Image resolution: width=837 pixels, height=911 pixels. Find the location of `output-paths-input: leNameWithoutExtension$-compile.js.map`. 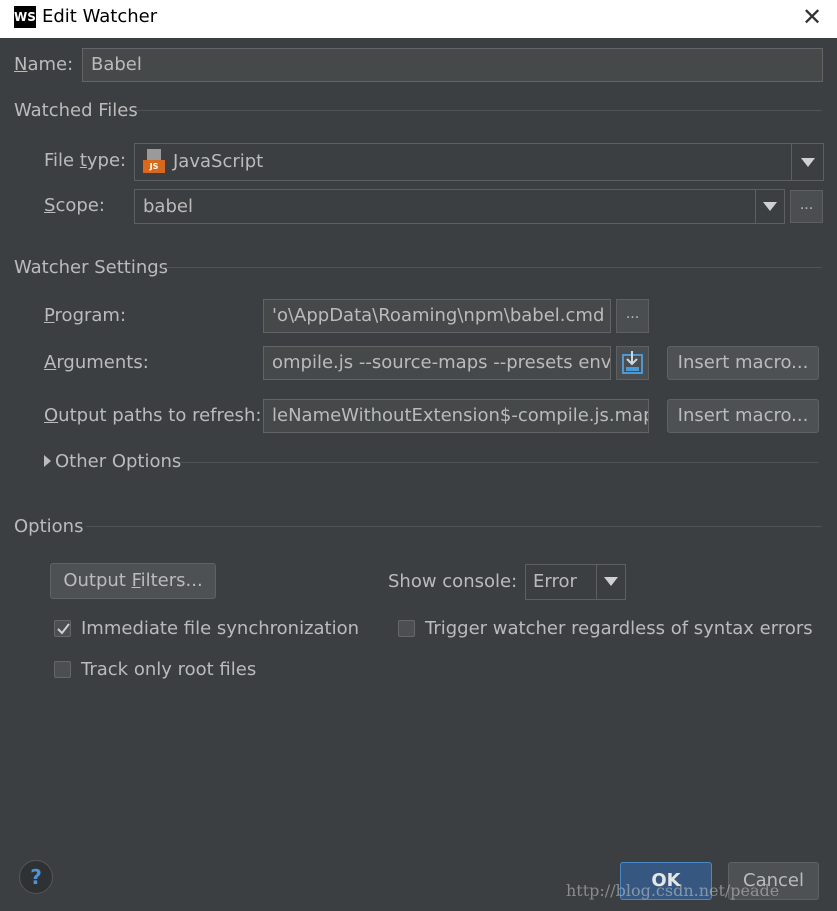

output-paths-input: leNameWithoutExtension$-compile.js.map is located at coordinates (456, 416).